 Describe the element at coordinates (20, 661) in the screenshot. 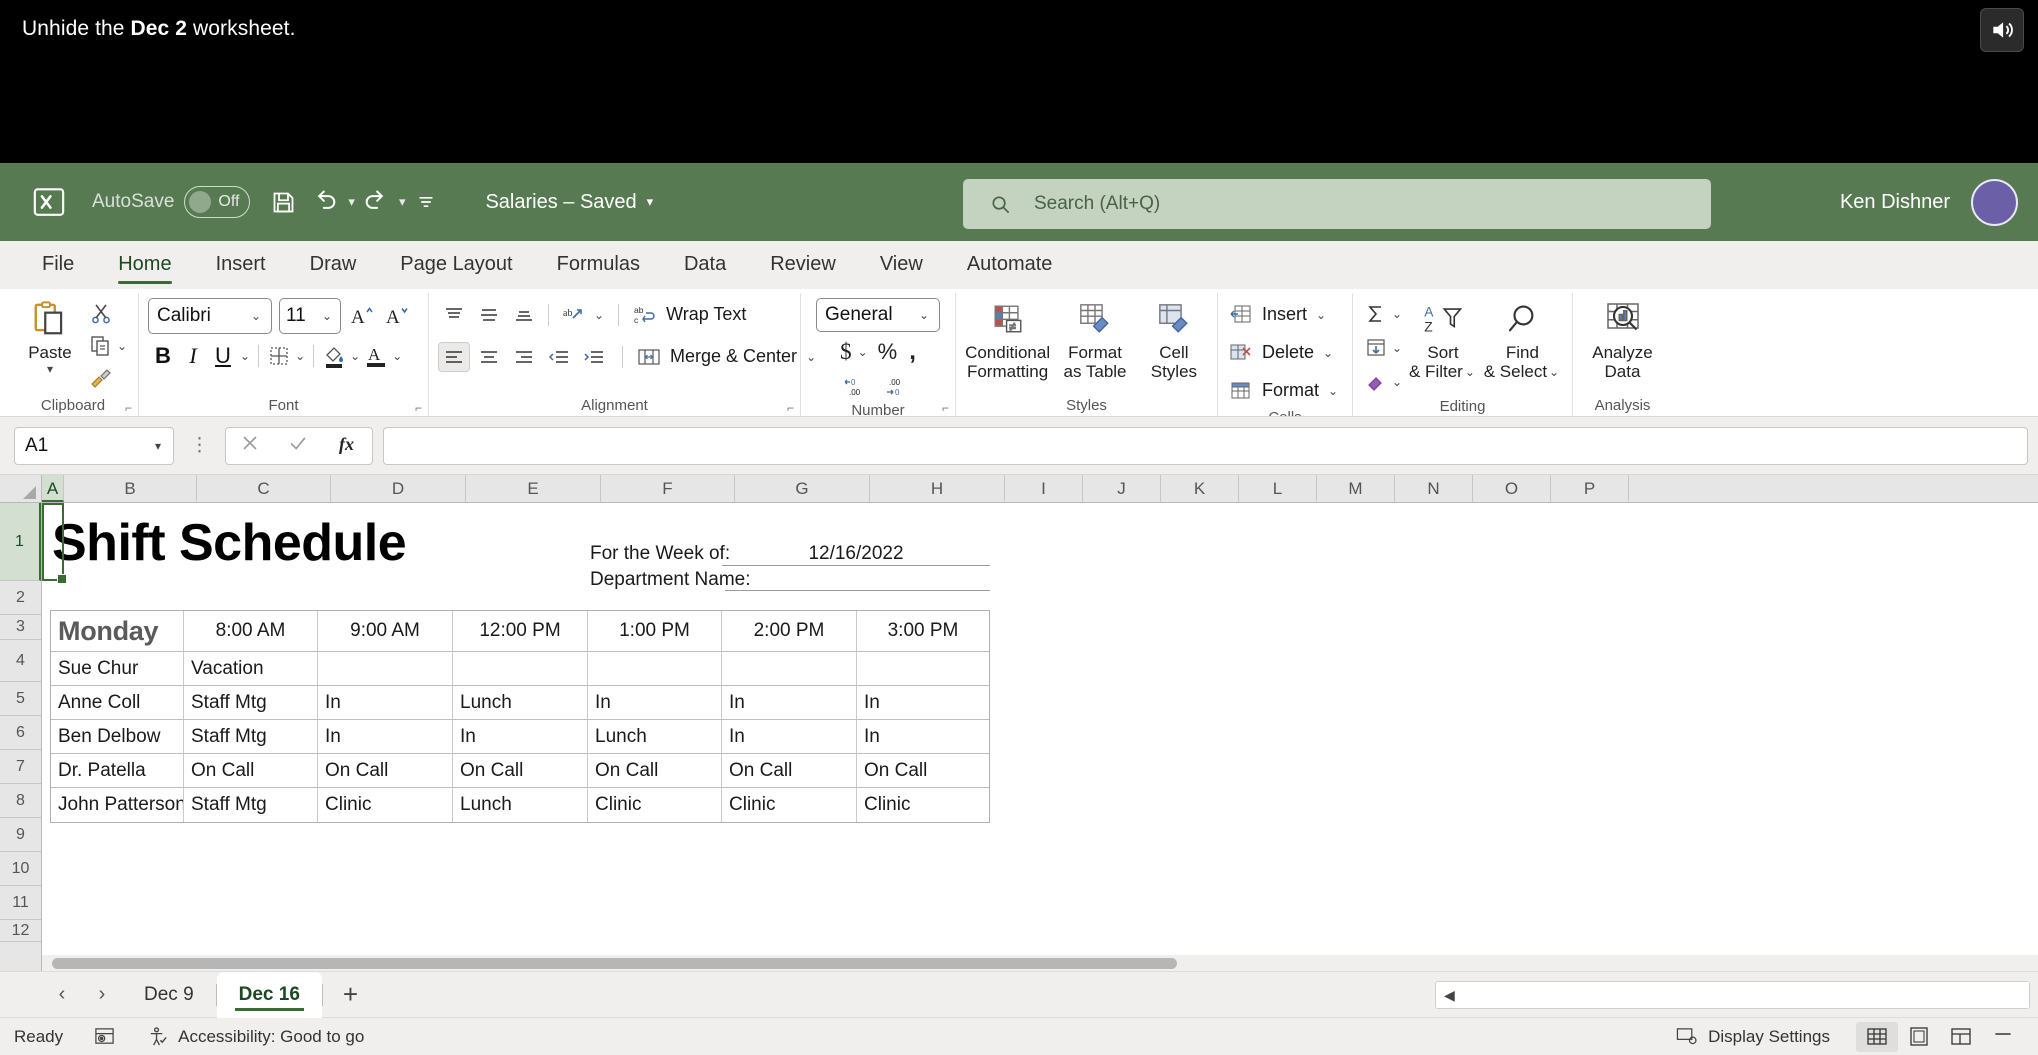

I see `row-header-4: 4` at that location.